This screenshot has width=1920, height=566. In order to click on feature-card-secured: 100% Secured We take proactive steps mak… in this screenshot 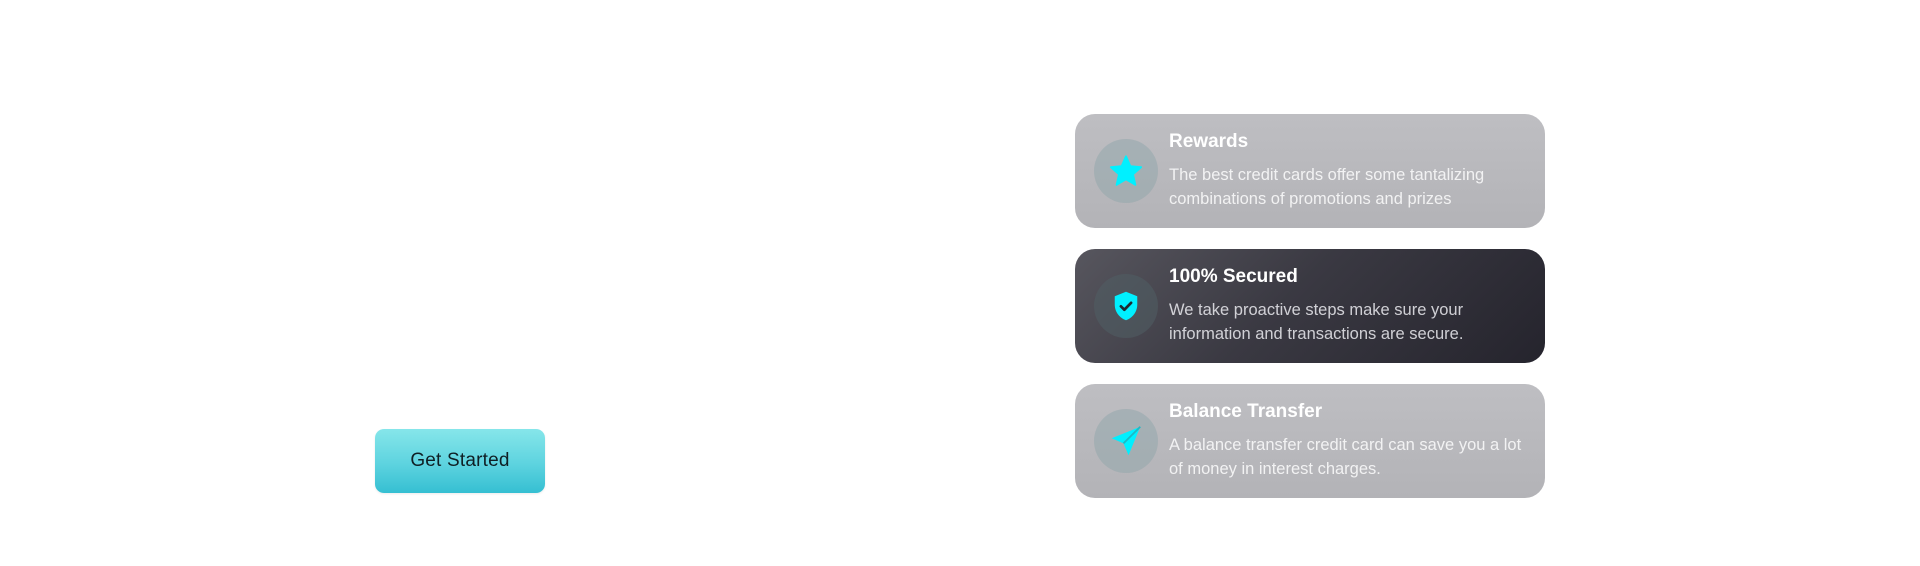, I will do `click(1310, 306)`.